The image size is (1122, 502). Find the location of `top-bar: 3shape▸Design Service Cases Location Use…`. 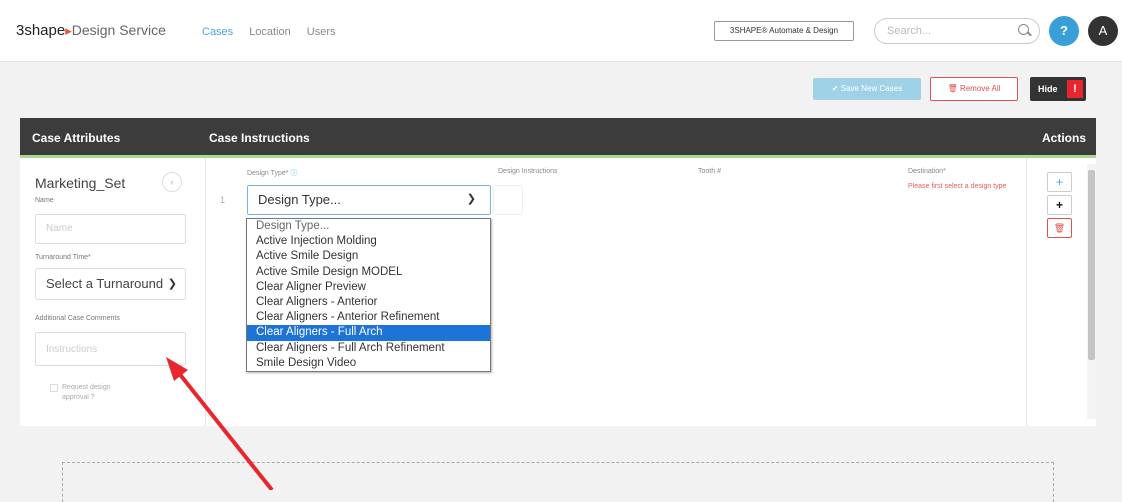

top-bar: 3shape▸Design Service Cases Location Use… is located at coordinates (561, 31).